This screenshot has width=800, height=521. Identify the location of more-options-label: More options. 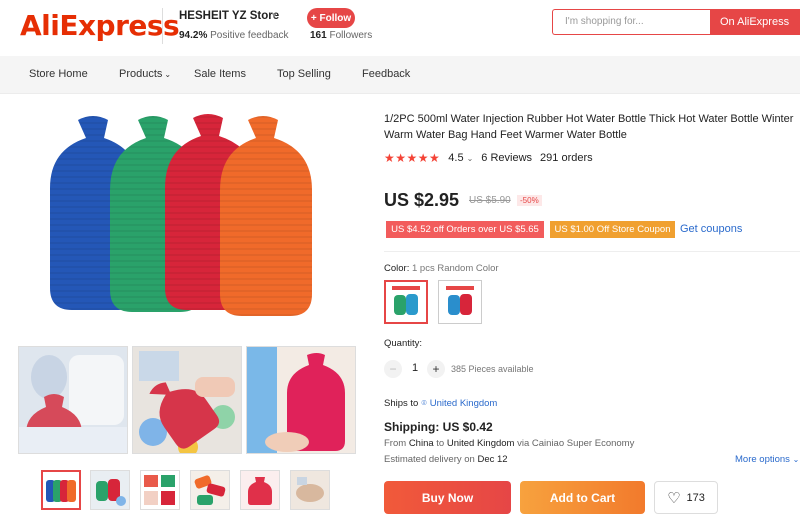
(762, 459).